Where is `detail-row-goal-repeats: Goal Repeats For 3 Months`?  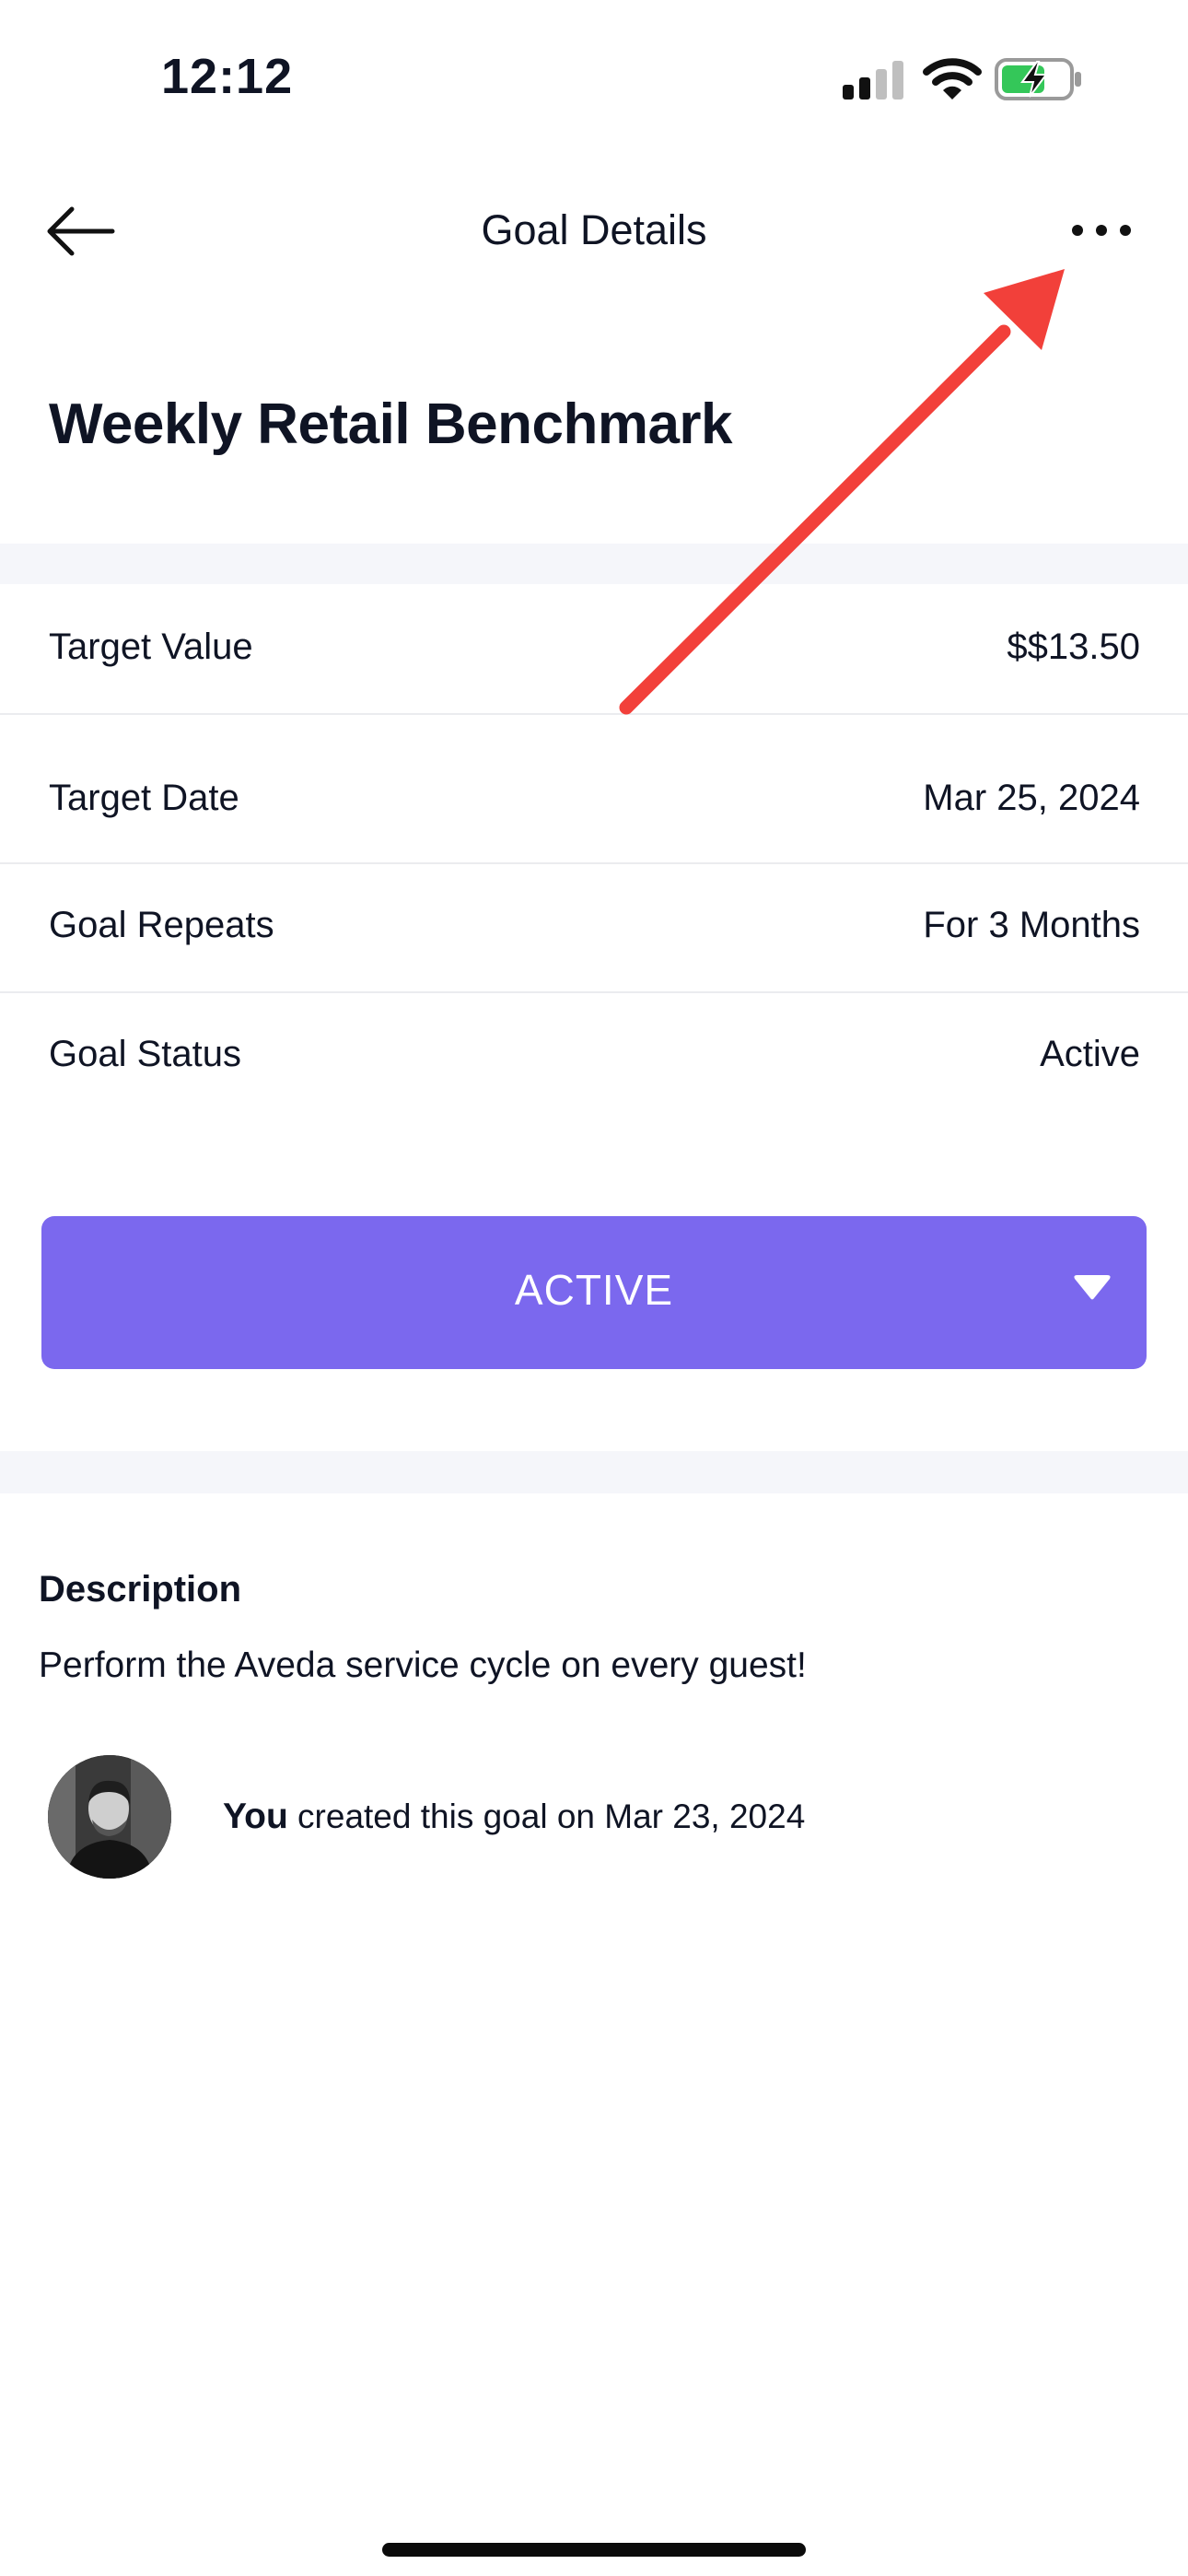 detail-row-goal-repeats: Goal Repeats For 3 Months is located at coordinates (594, 927).